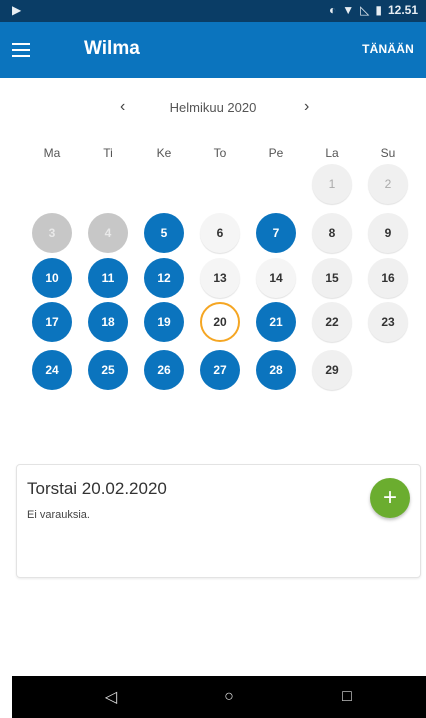 The image size is (426, 718). I want to click on calendar-day: 10, so click(52, 278).